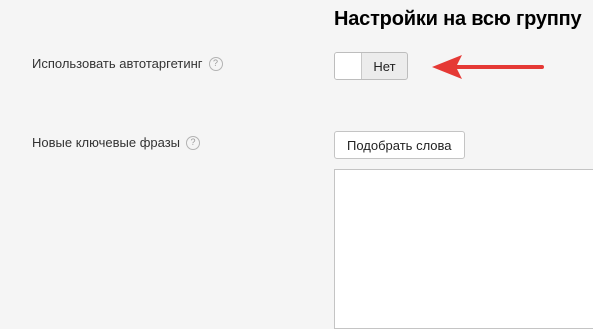 The height and width of the screenshot is (329, 593). What do you see at coordinates (348, 66) in the screenshot?
I see `toggle-knob` at bounding box center [348, 66].